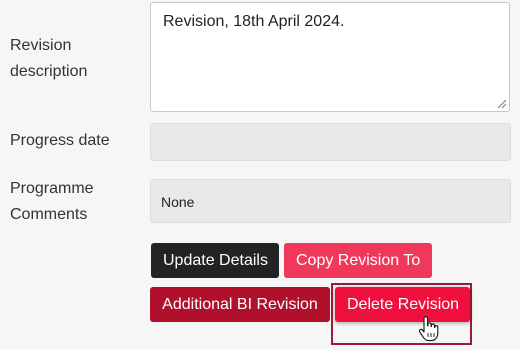 This screenshot has height=350, width=520. Describe the element at coordinates (52, 201) in the screenshot. I see `programme-comments-label: Programme Comments` at that location.